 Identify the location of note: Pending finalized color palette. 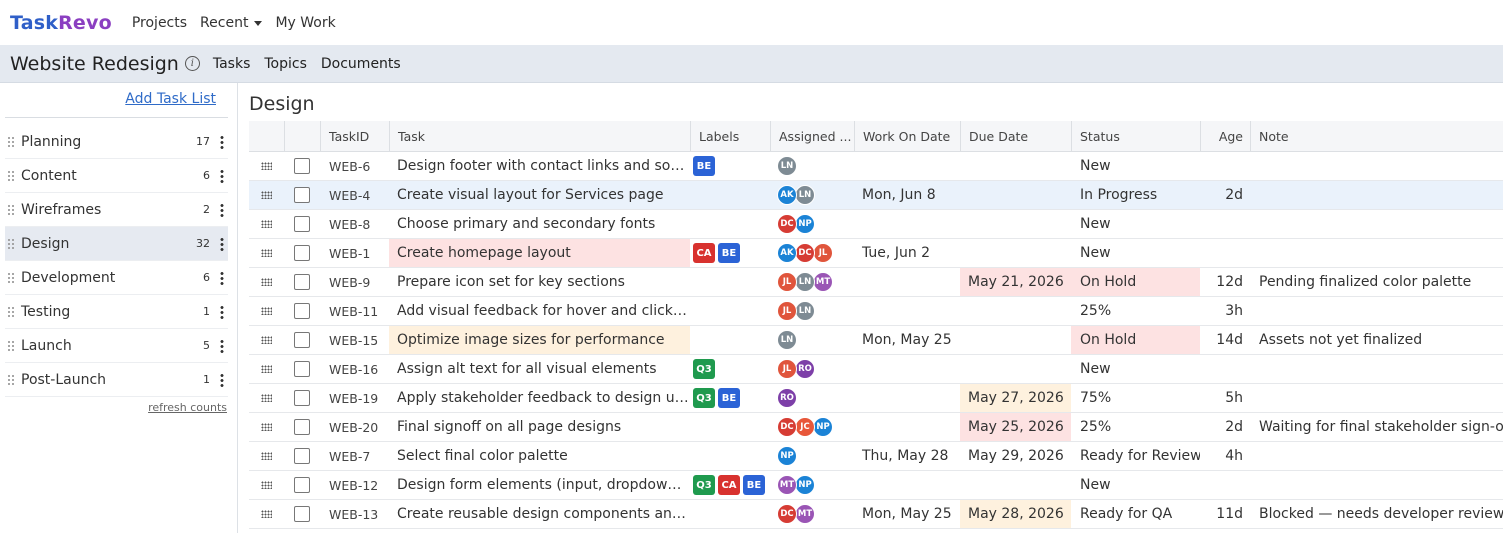
(1376, 282).